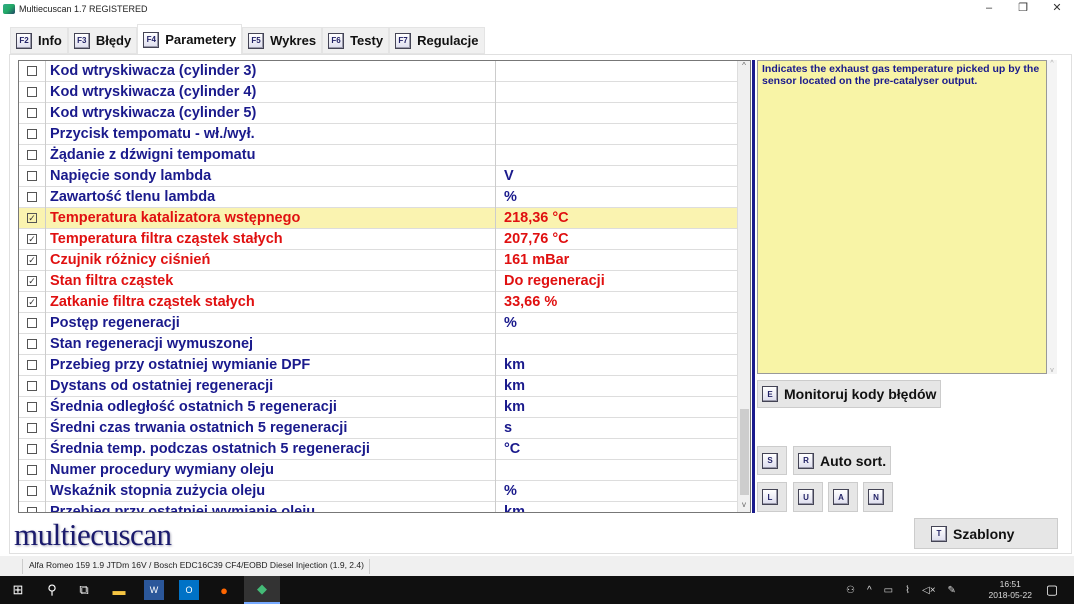 The height and width of the screenshot is (604, 1074). I want to click on notifications-icon: ▢, so click(1052, 590).